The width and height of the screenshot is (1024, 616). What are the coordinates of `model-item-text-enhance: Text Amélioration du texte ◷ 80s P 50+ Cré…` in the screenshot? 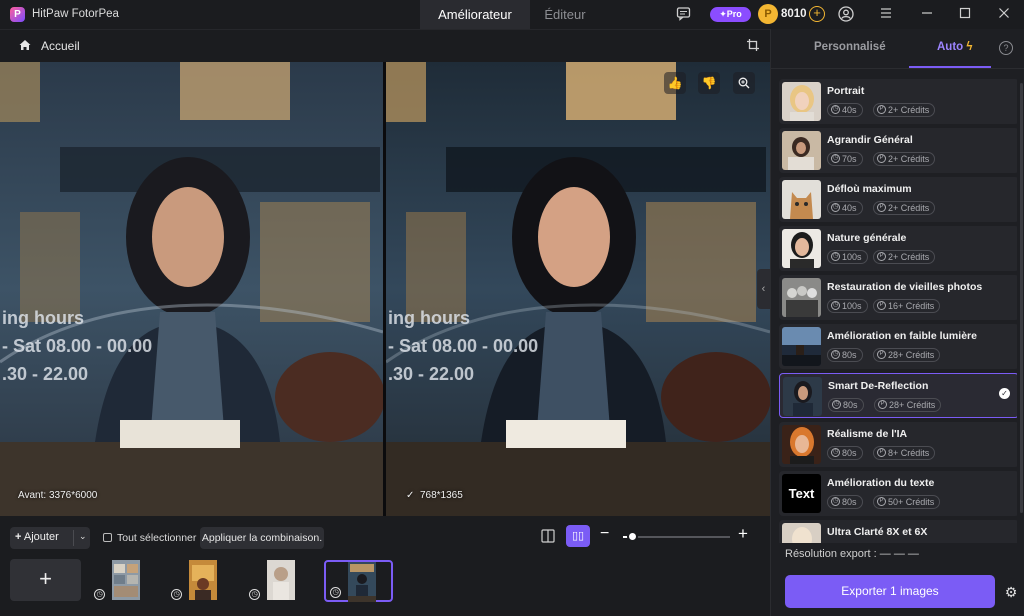 It's located at (898, 493).